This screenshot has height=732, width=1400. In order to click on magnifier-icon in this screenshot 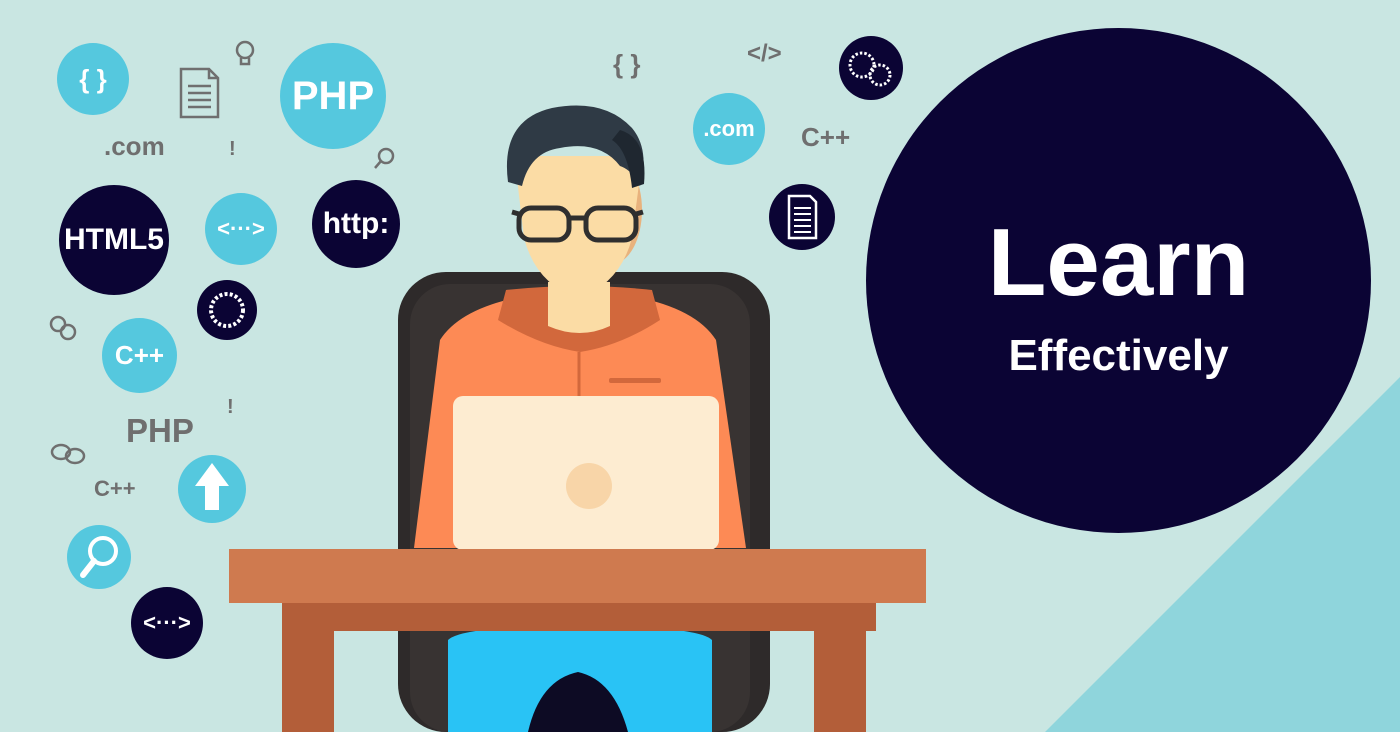, I will do `click(384, 158)`.